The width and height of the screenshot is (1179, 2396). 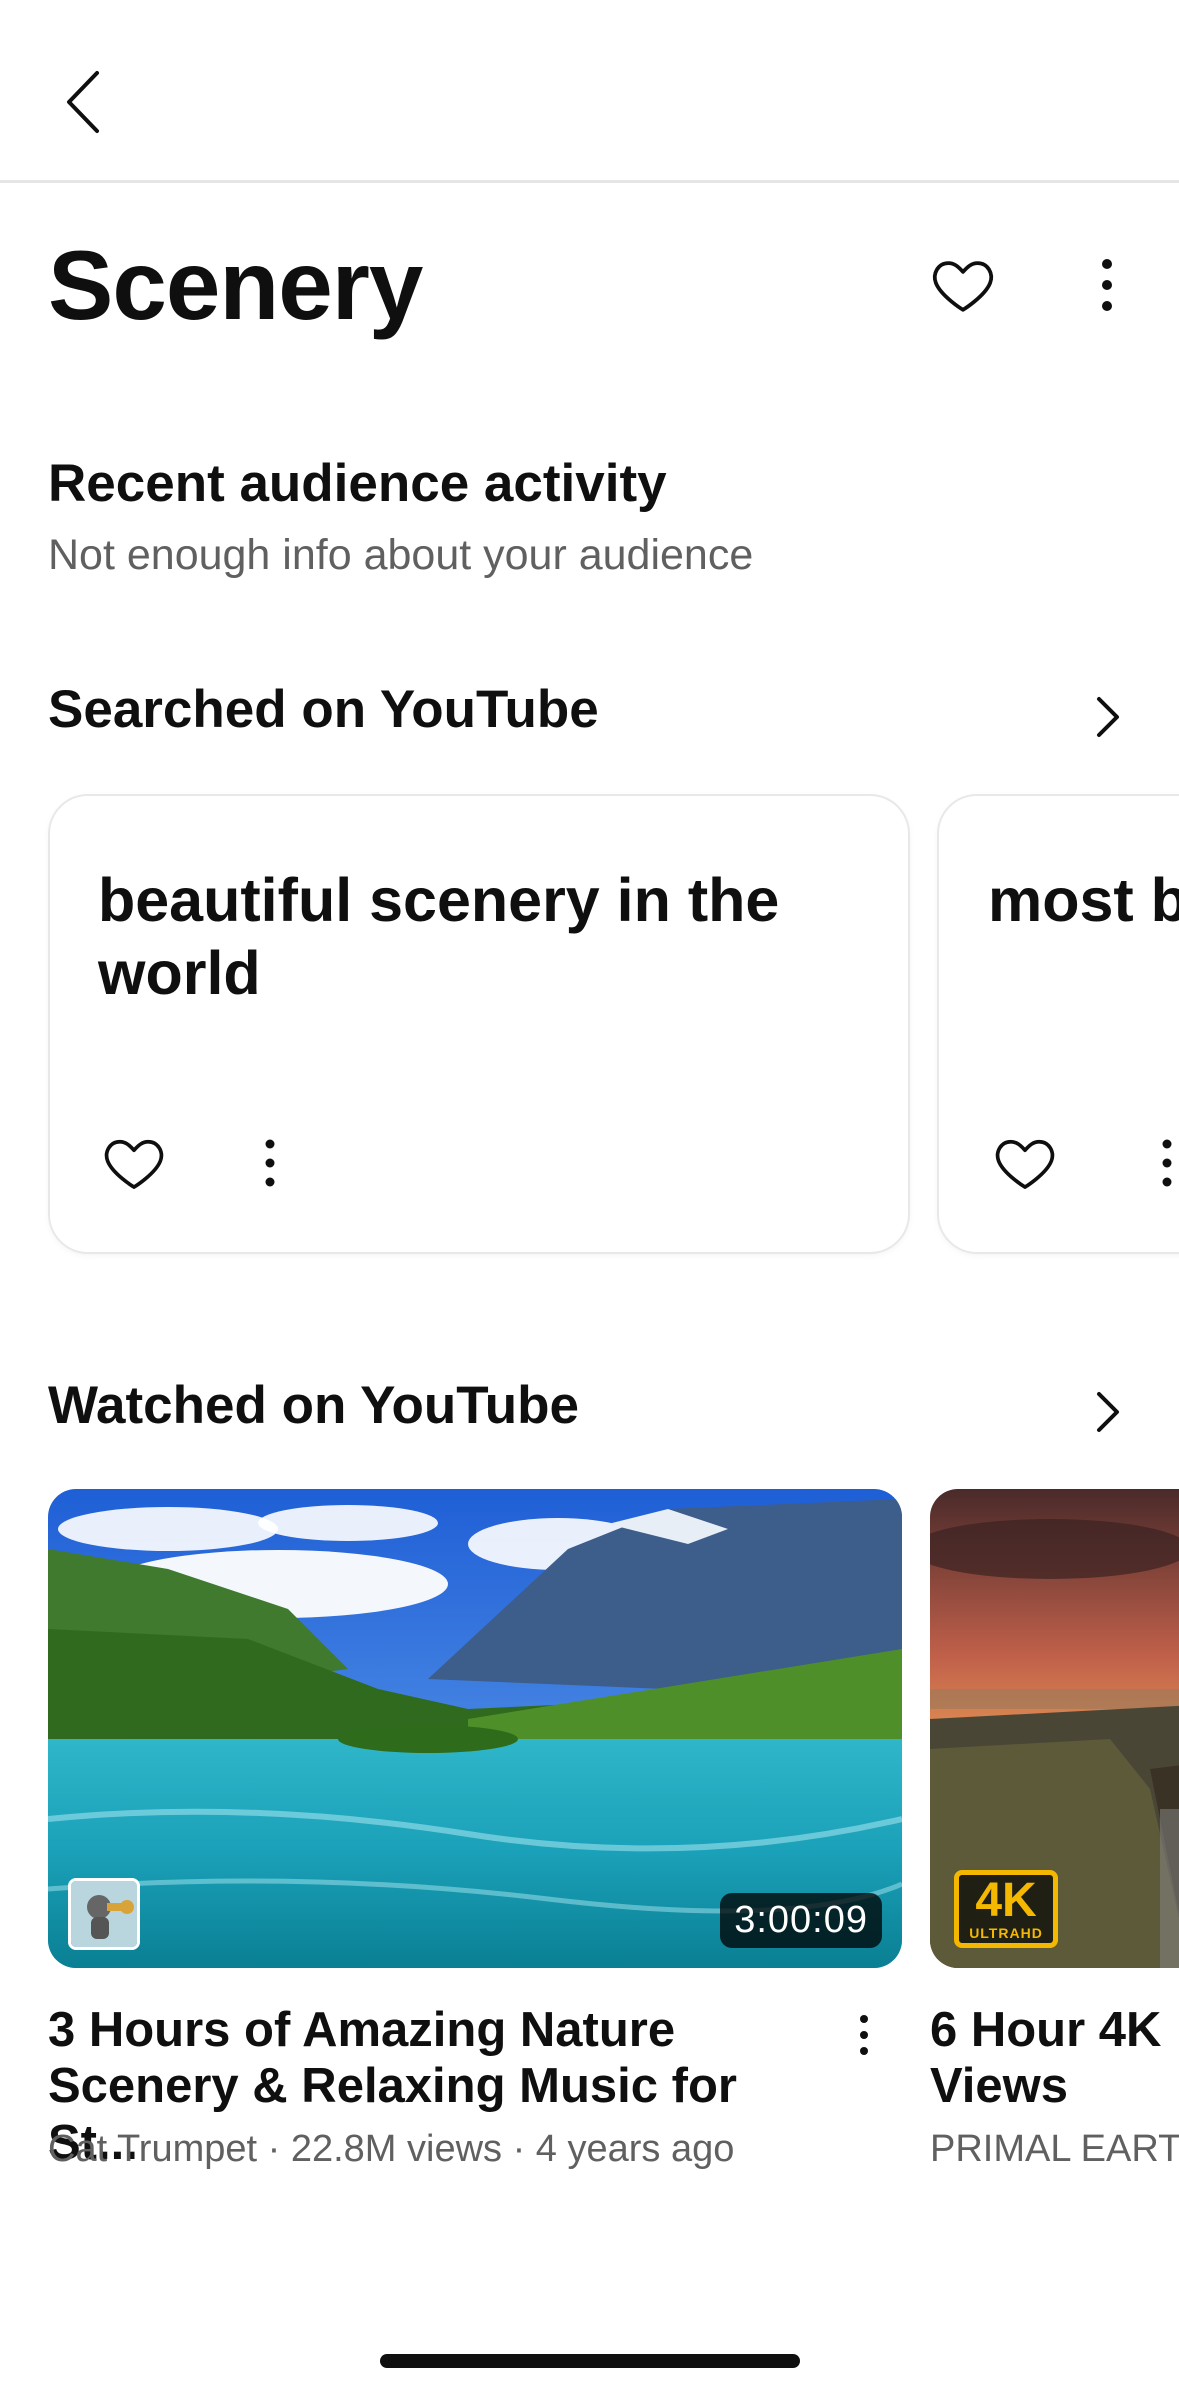 I want to click on video-title: 6 Hour 4K Views, so click(x=1054, y=2058).